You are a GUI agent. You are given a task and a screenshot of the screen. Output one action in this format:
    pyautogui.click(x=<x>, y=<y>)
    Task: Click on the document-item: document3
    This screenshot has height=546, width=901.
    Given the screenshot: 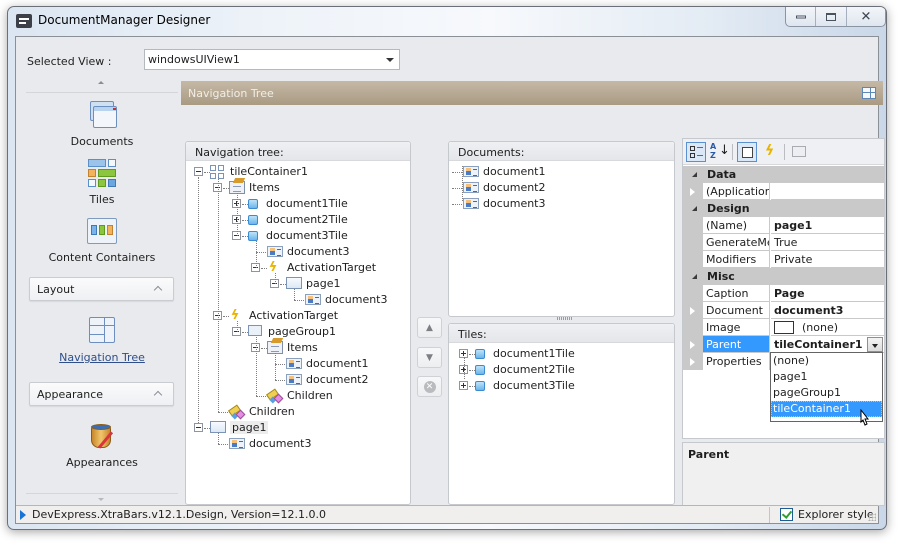 What is the action you would take?
    pyautogui.click(x=561, y=204)
    